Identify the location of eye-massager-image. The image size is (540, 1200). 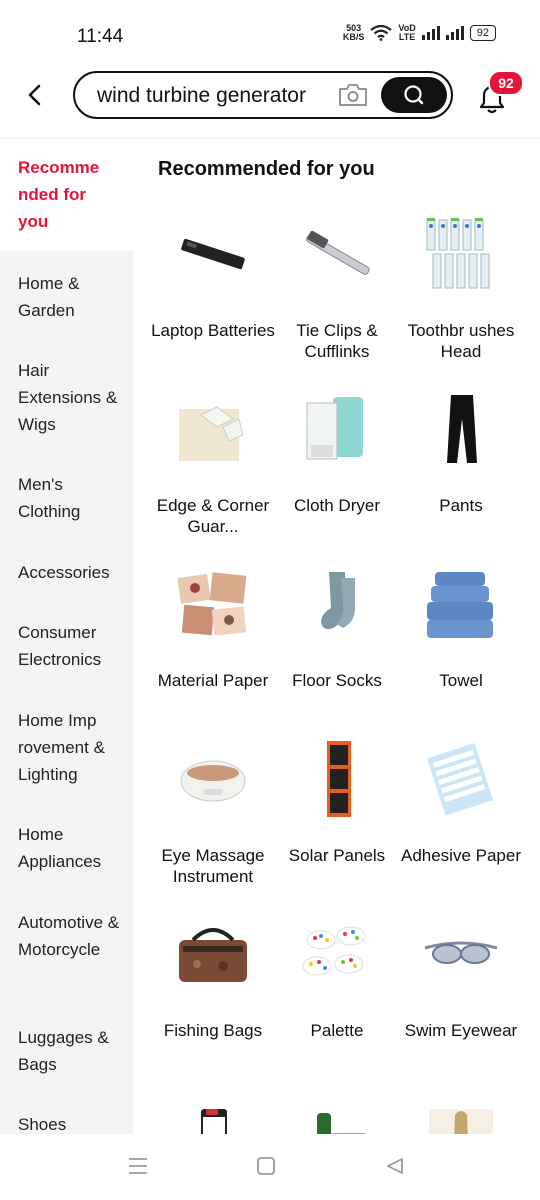
(213, 781).